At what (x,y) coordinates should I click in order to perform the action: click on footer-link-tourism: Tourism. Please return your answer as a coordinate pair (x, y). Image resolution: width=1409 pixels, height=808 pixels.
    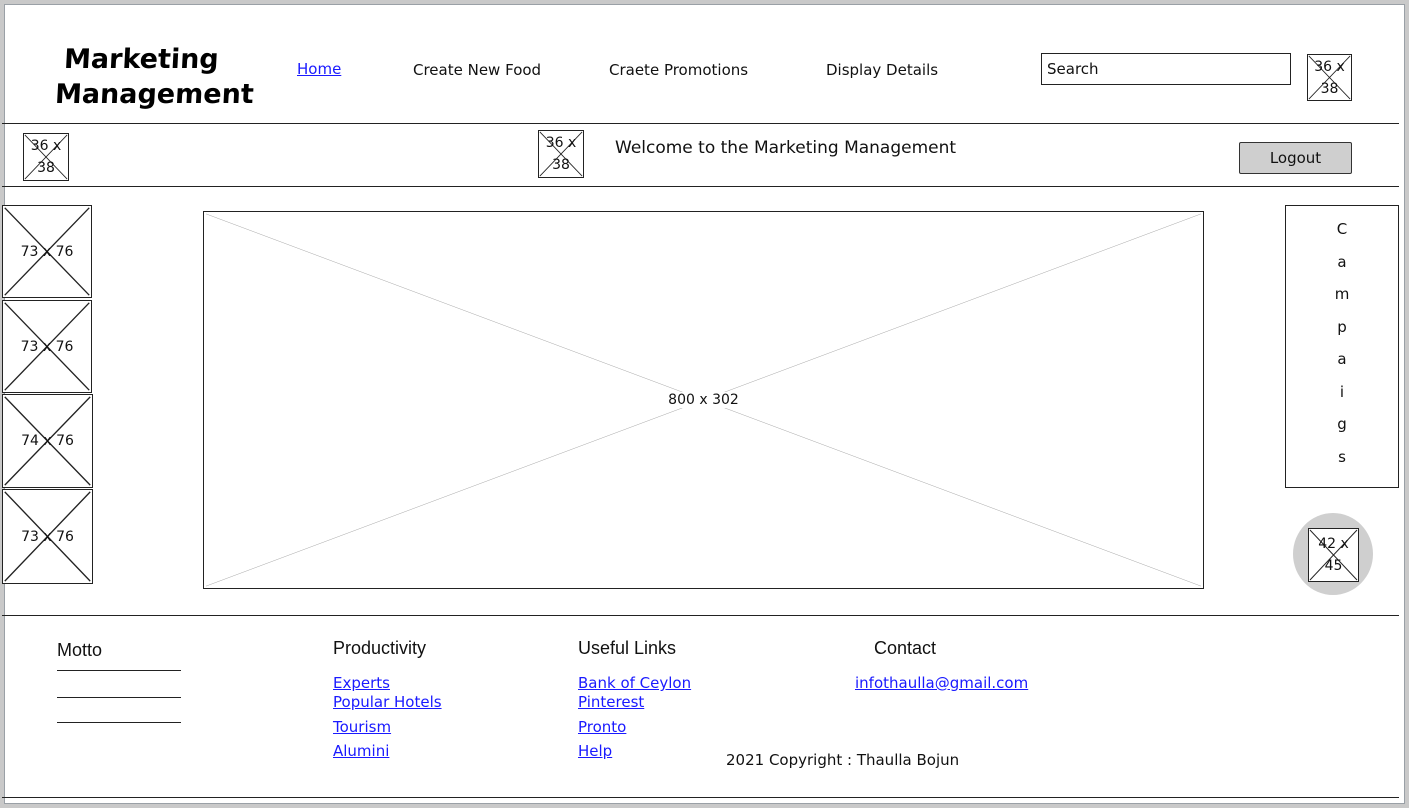
    Looking at the image, I should click on (362, 727).